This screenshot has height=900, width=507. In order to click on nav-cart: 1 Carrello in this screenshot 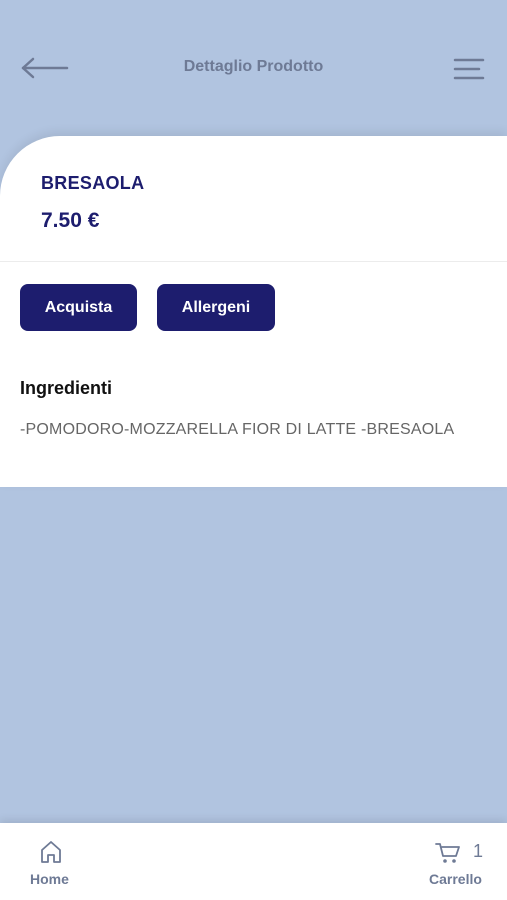, I will do `click(456, 863)`.